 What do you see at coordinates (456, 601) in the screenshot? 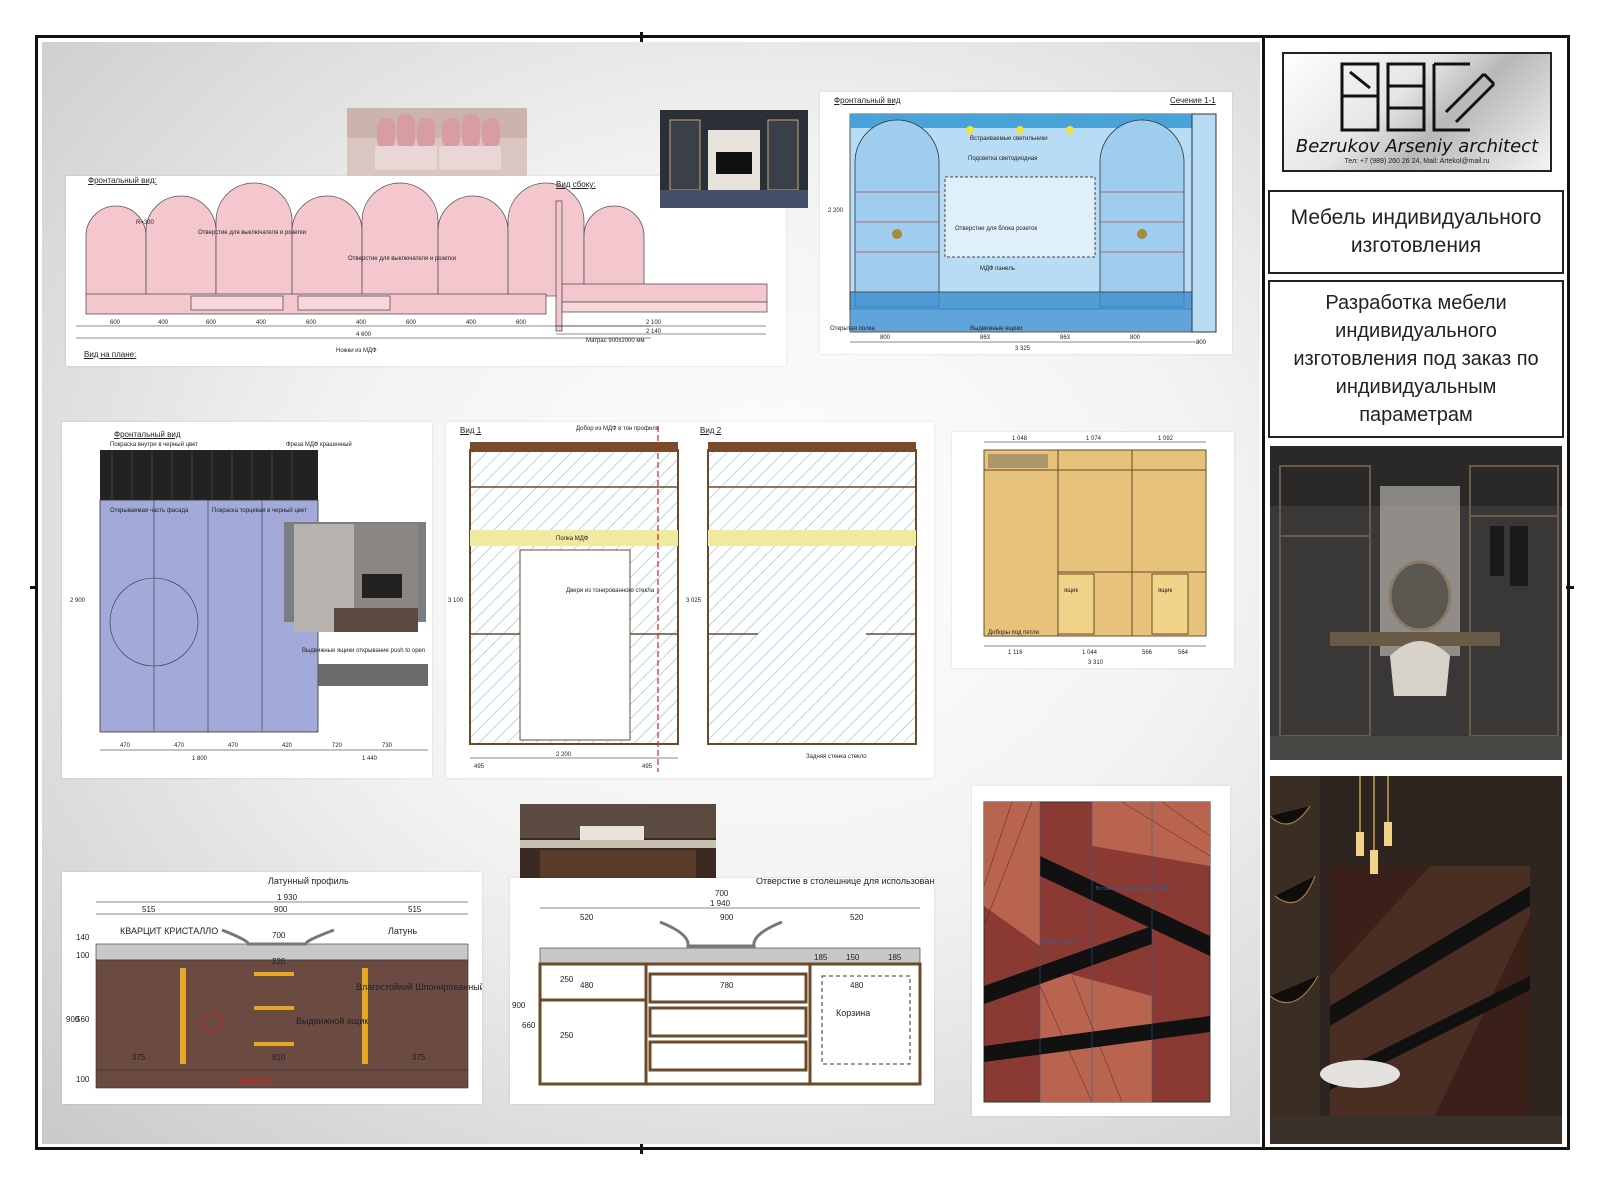
I see `w2-height-1: 3 100` at bounding box center [456, 601].